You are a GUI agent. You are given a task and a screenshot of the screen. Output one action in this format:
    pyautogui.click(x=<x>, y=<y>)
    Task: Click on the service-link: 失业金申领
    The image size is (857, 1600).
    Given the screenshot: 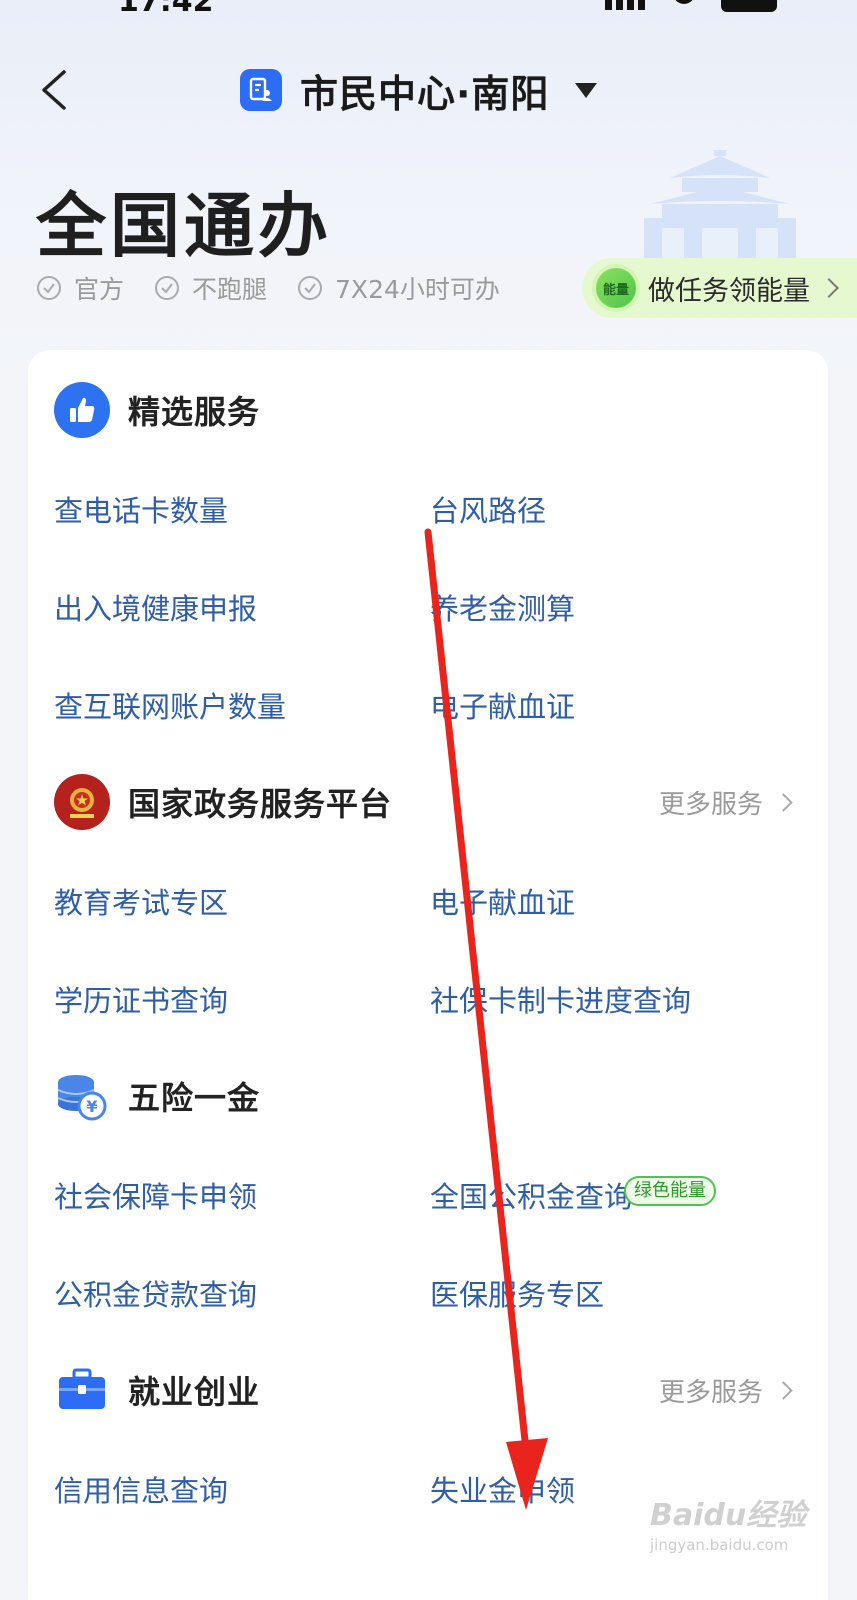 What is the action you would take?
    pyautogui.click(x=502, y=1489)
    